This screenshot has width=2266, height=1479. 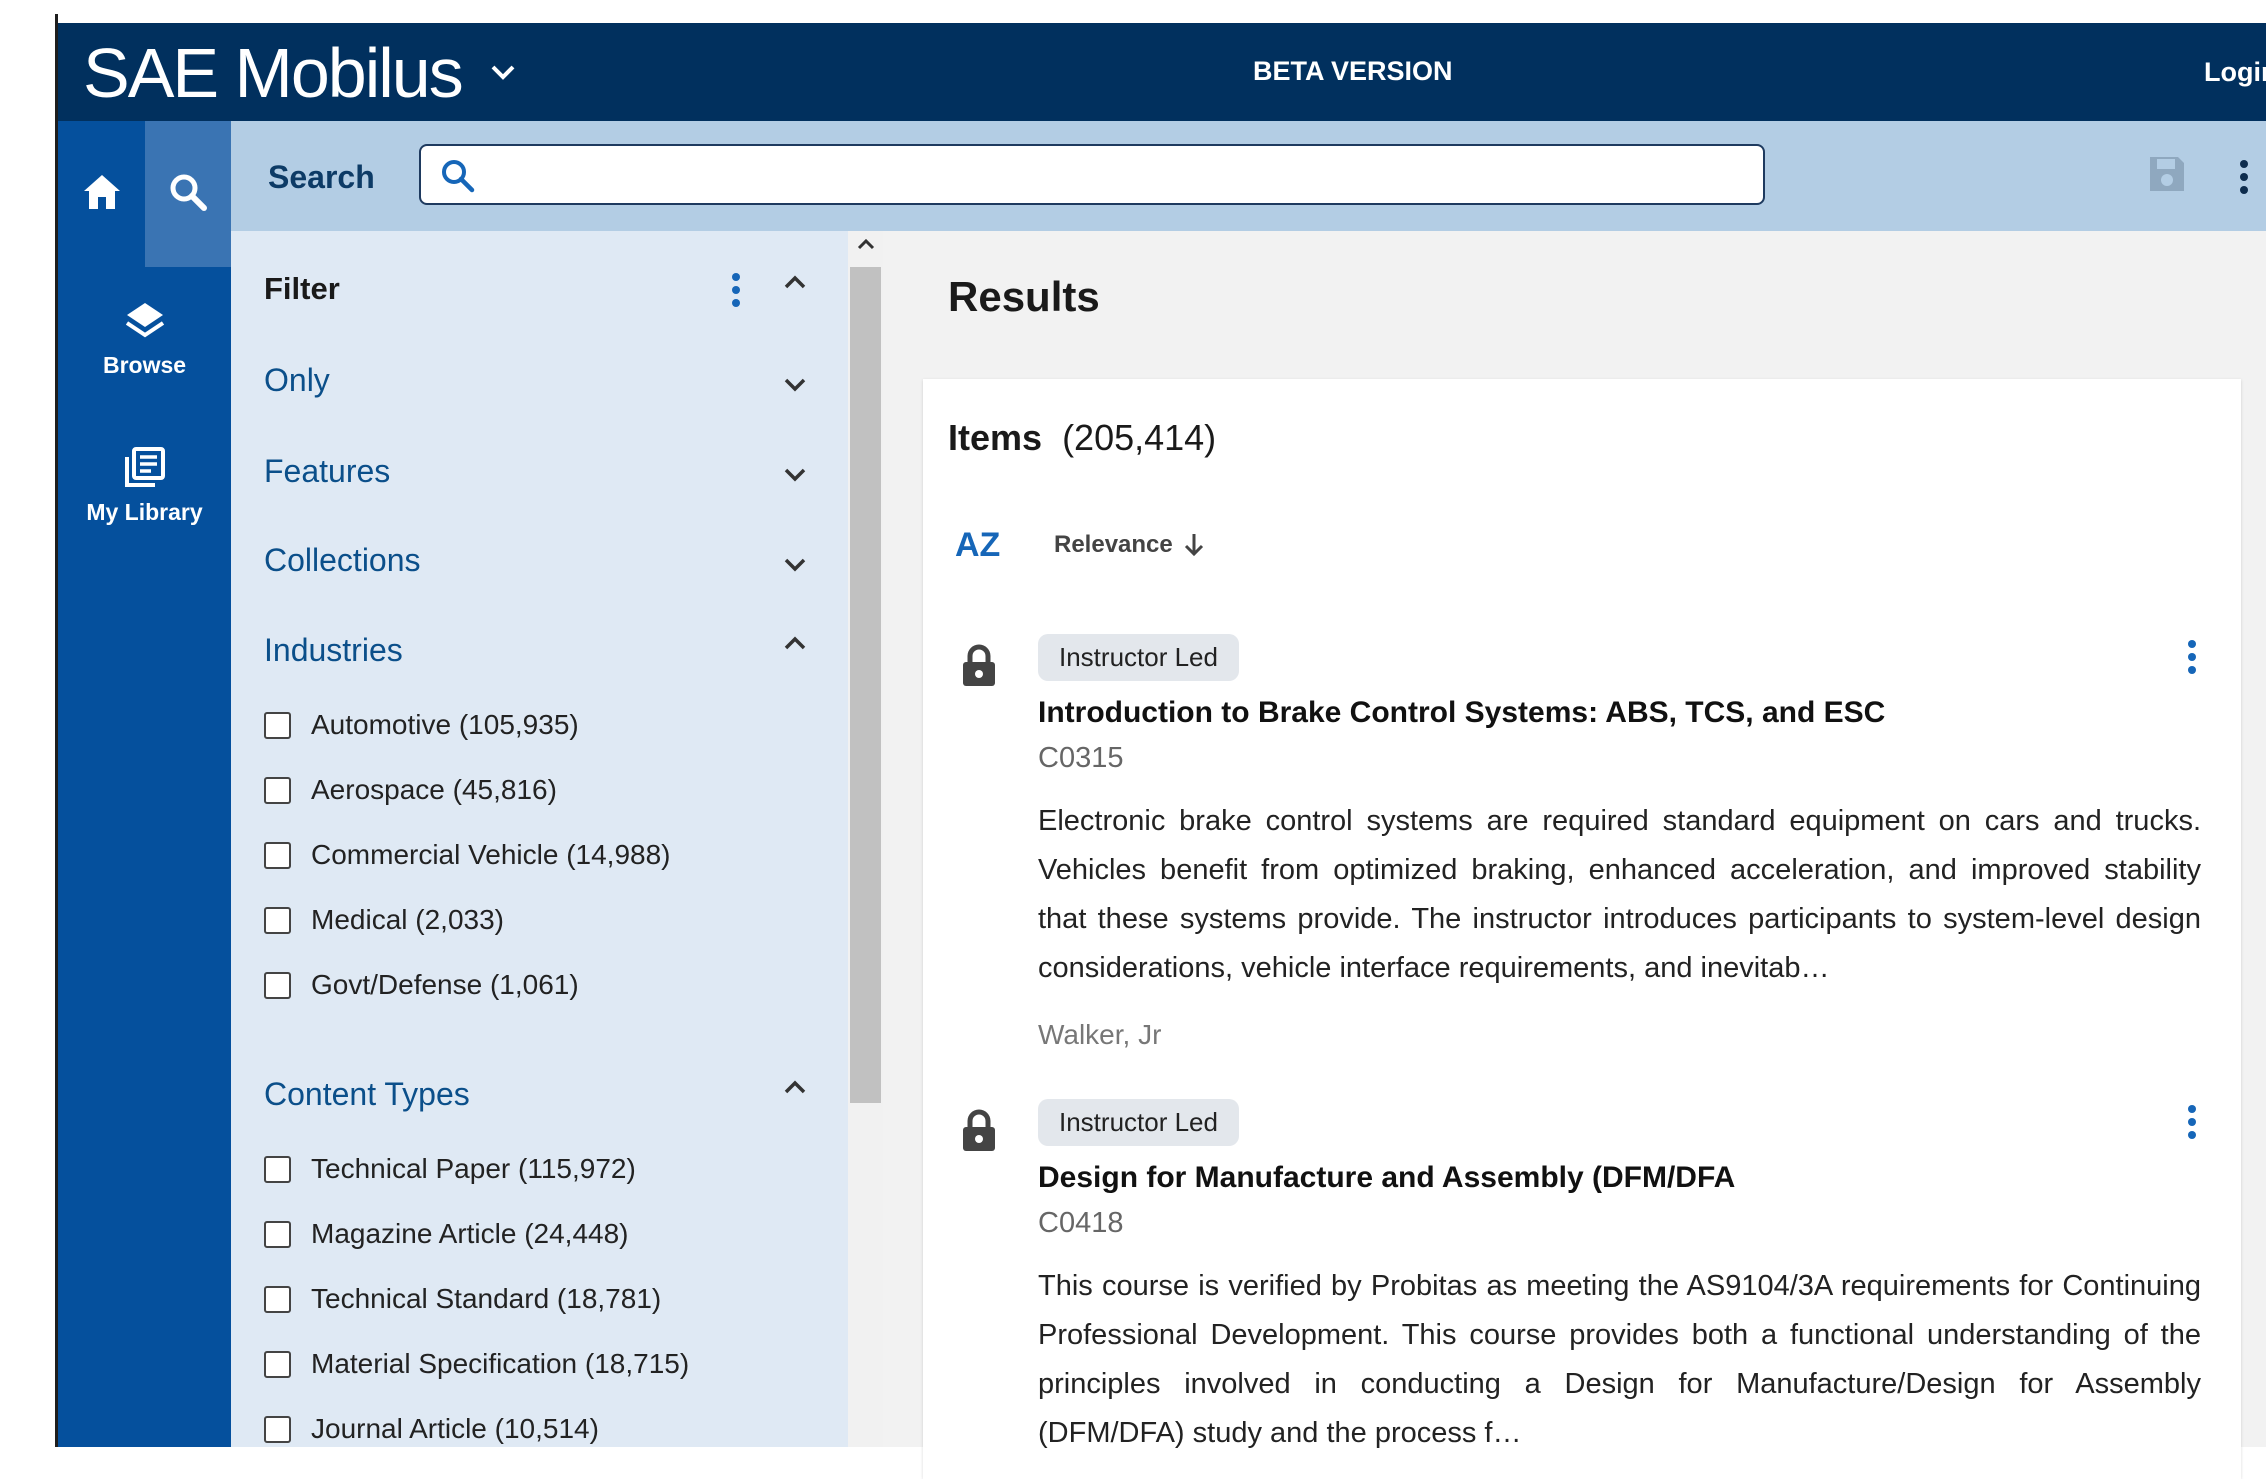 I want to click on search-input, so click(x=1118, y=175).